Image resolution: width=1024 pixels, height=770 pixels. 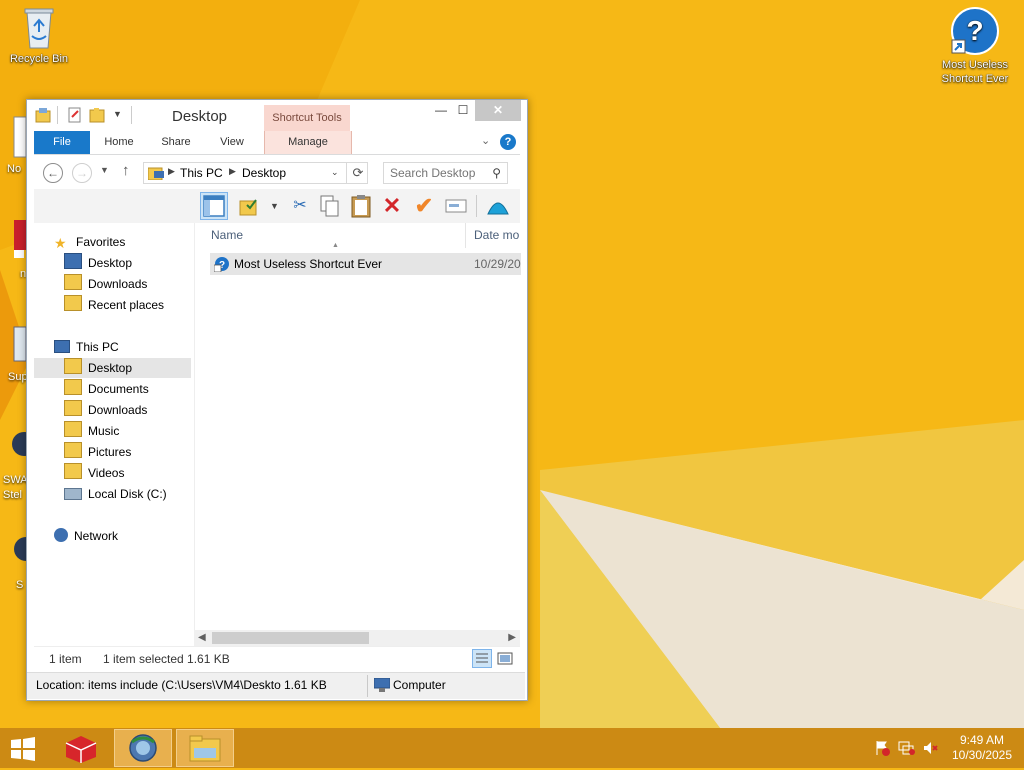 What do you see at coordinates (17, 145) in the screenshot?
I see `desktop-icon-partial-1: No` at bounding box center [17, 145].